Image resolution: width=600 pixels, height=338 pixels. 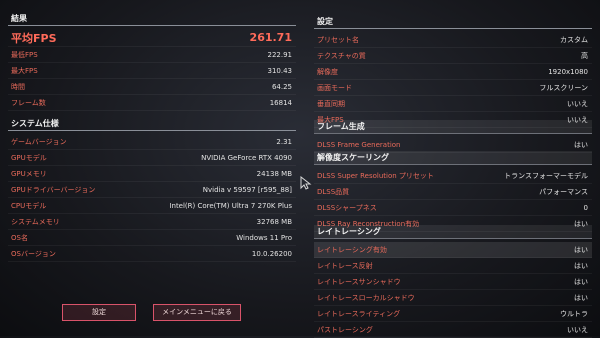 What do you see at coordinates (584, 55) in the screenshot?
I see `settings-value: 高` at bounding box center [584, 55].